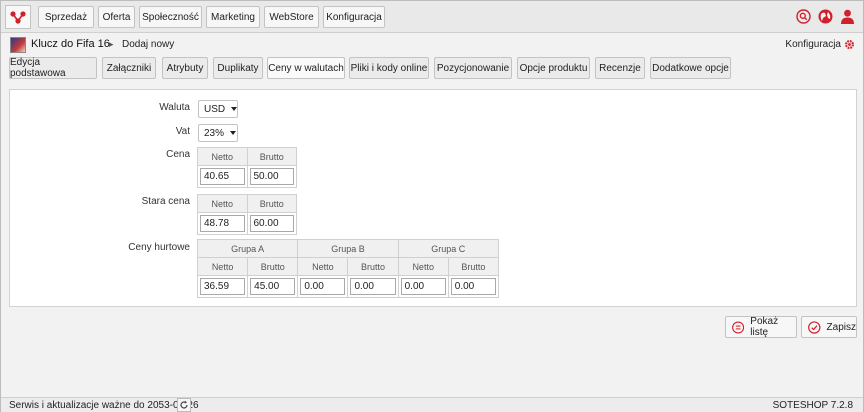  What do you see at coordinates (764, 327) in the screenshot?
I see `show-list-label: Pokaż listę` at bounding box center [764, 327].